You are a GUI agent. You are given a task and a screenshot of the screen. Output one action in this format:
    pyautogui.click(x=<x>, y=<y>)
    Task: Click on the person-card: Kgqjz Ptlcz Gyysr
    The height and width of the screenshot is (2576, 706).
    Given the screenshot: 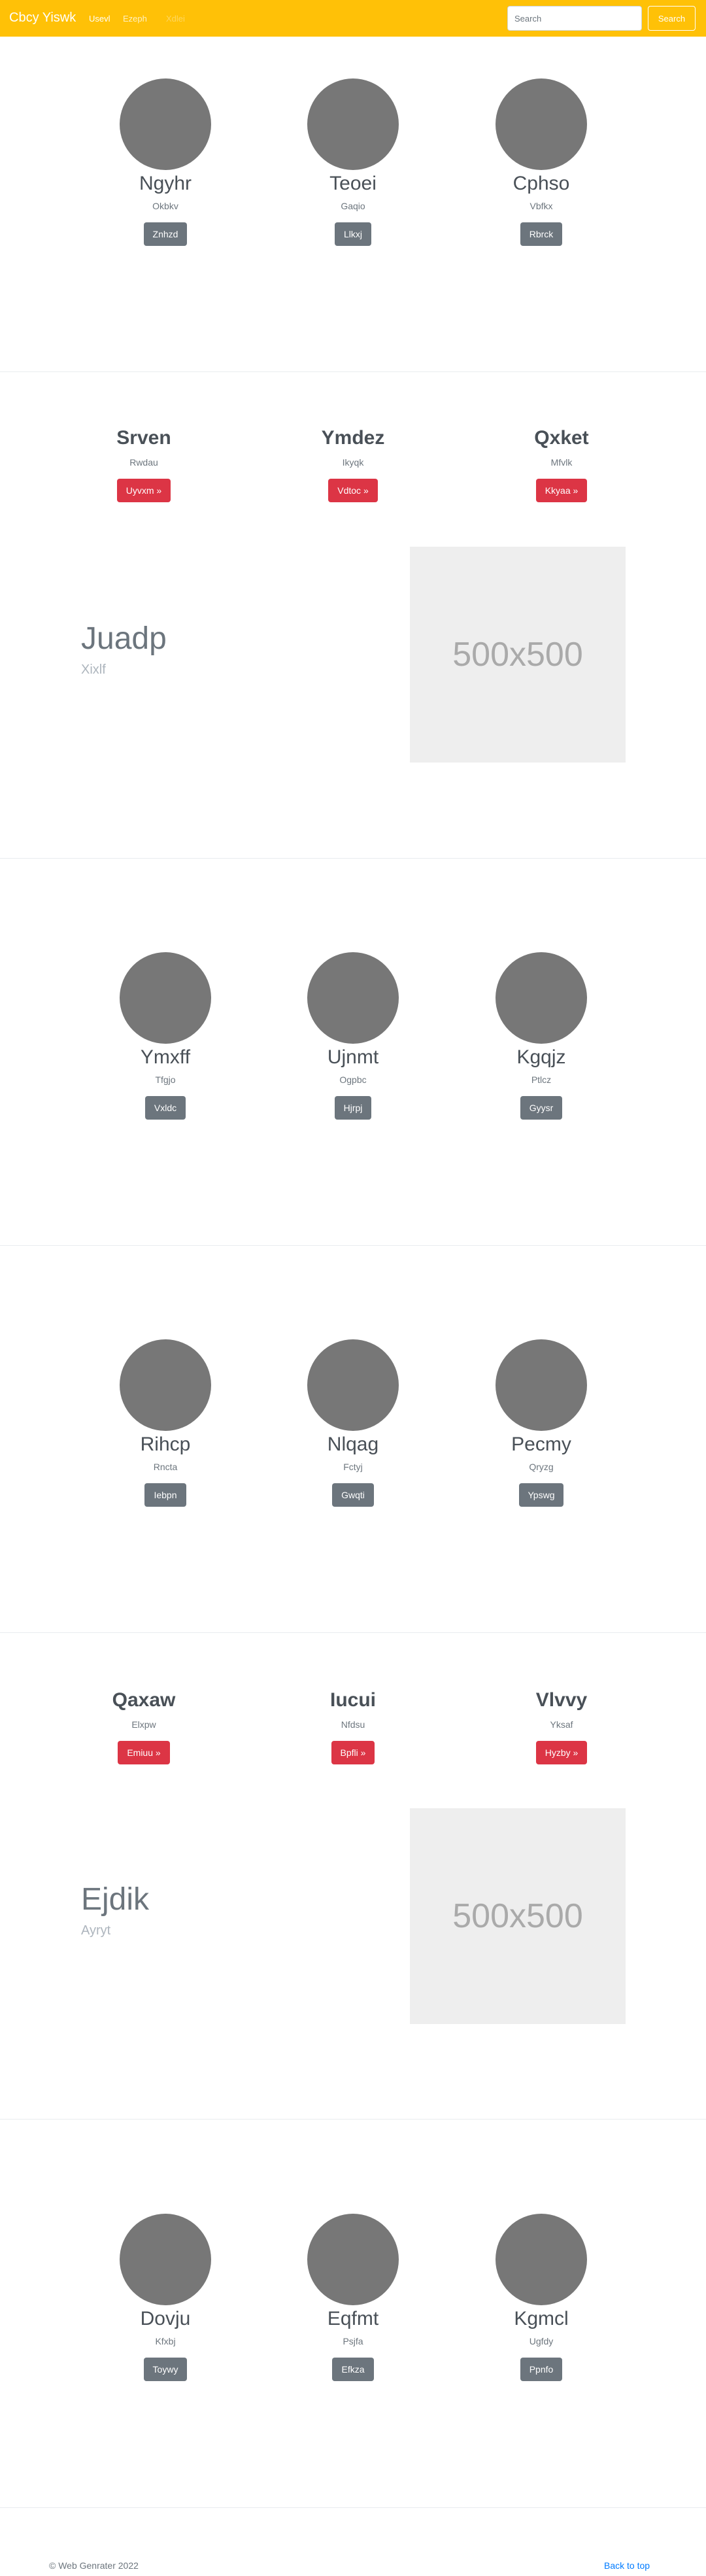 What is the action you would take?
    pyautogui.click(x=541, y=1036)
    